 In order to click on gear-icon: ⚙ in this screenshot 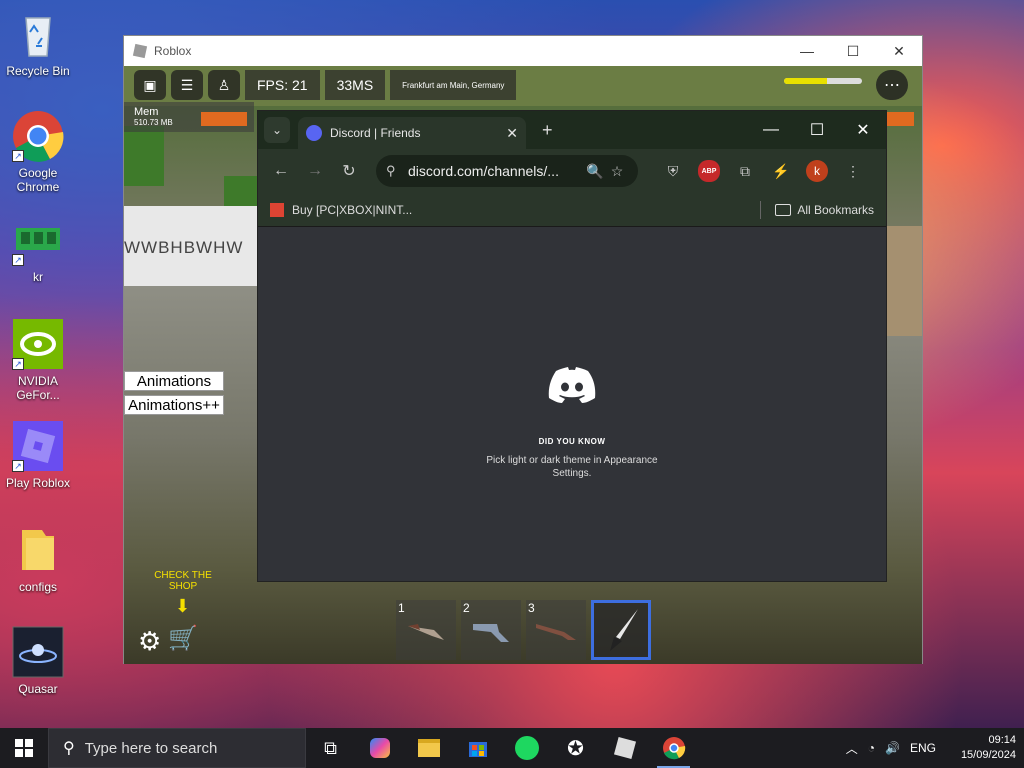, I will do `click(149, 641)`.